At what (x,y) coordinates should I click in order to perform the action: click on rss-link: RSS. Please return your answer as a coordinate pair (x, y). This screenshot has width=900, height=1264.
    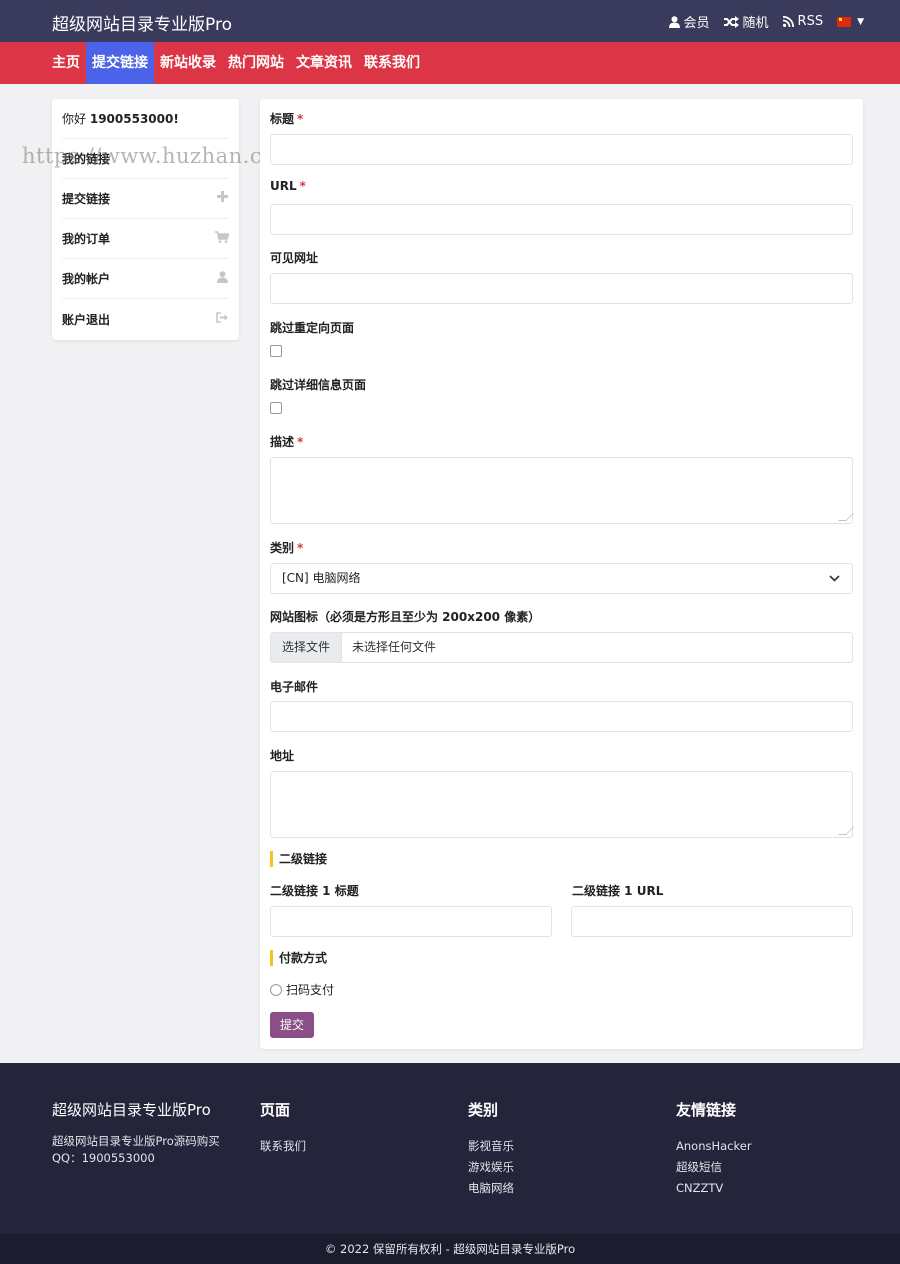
    Looking at the image, I should click on (803, 21).